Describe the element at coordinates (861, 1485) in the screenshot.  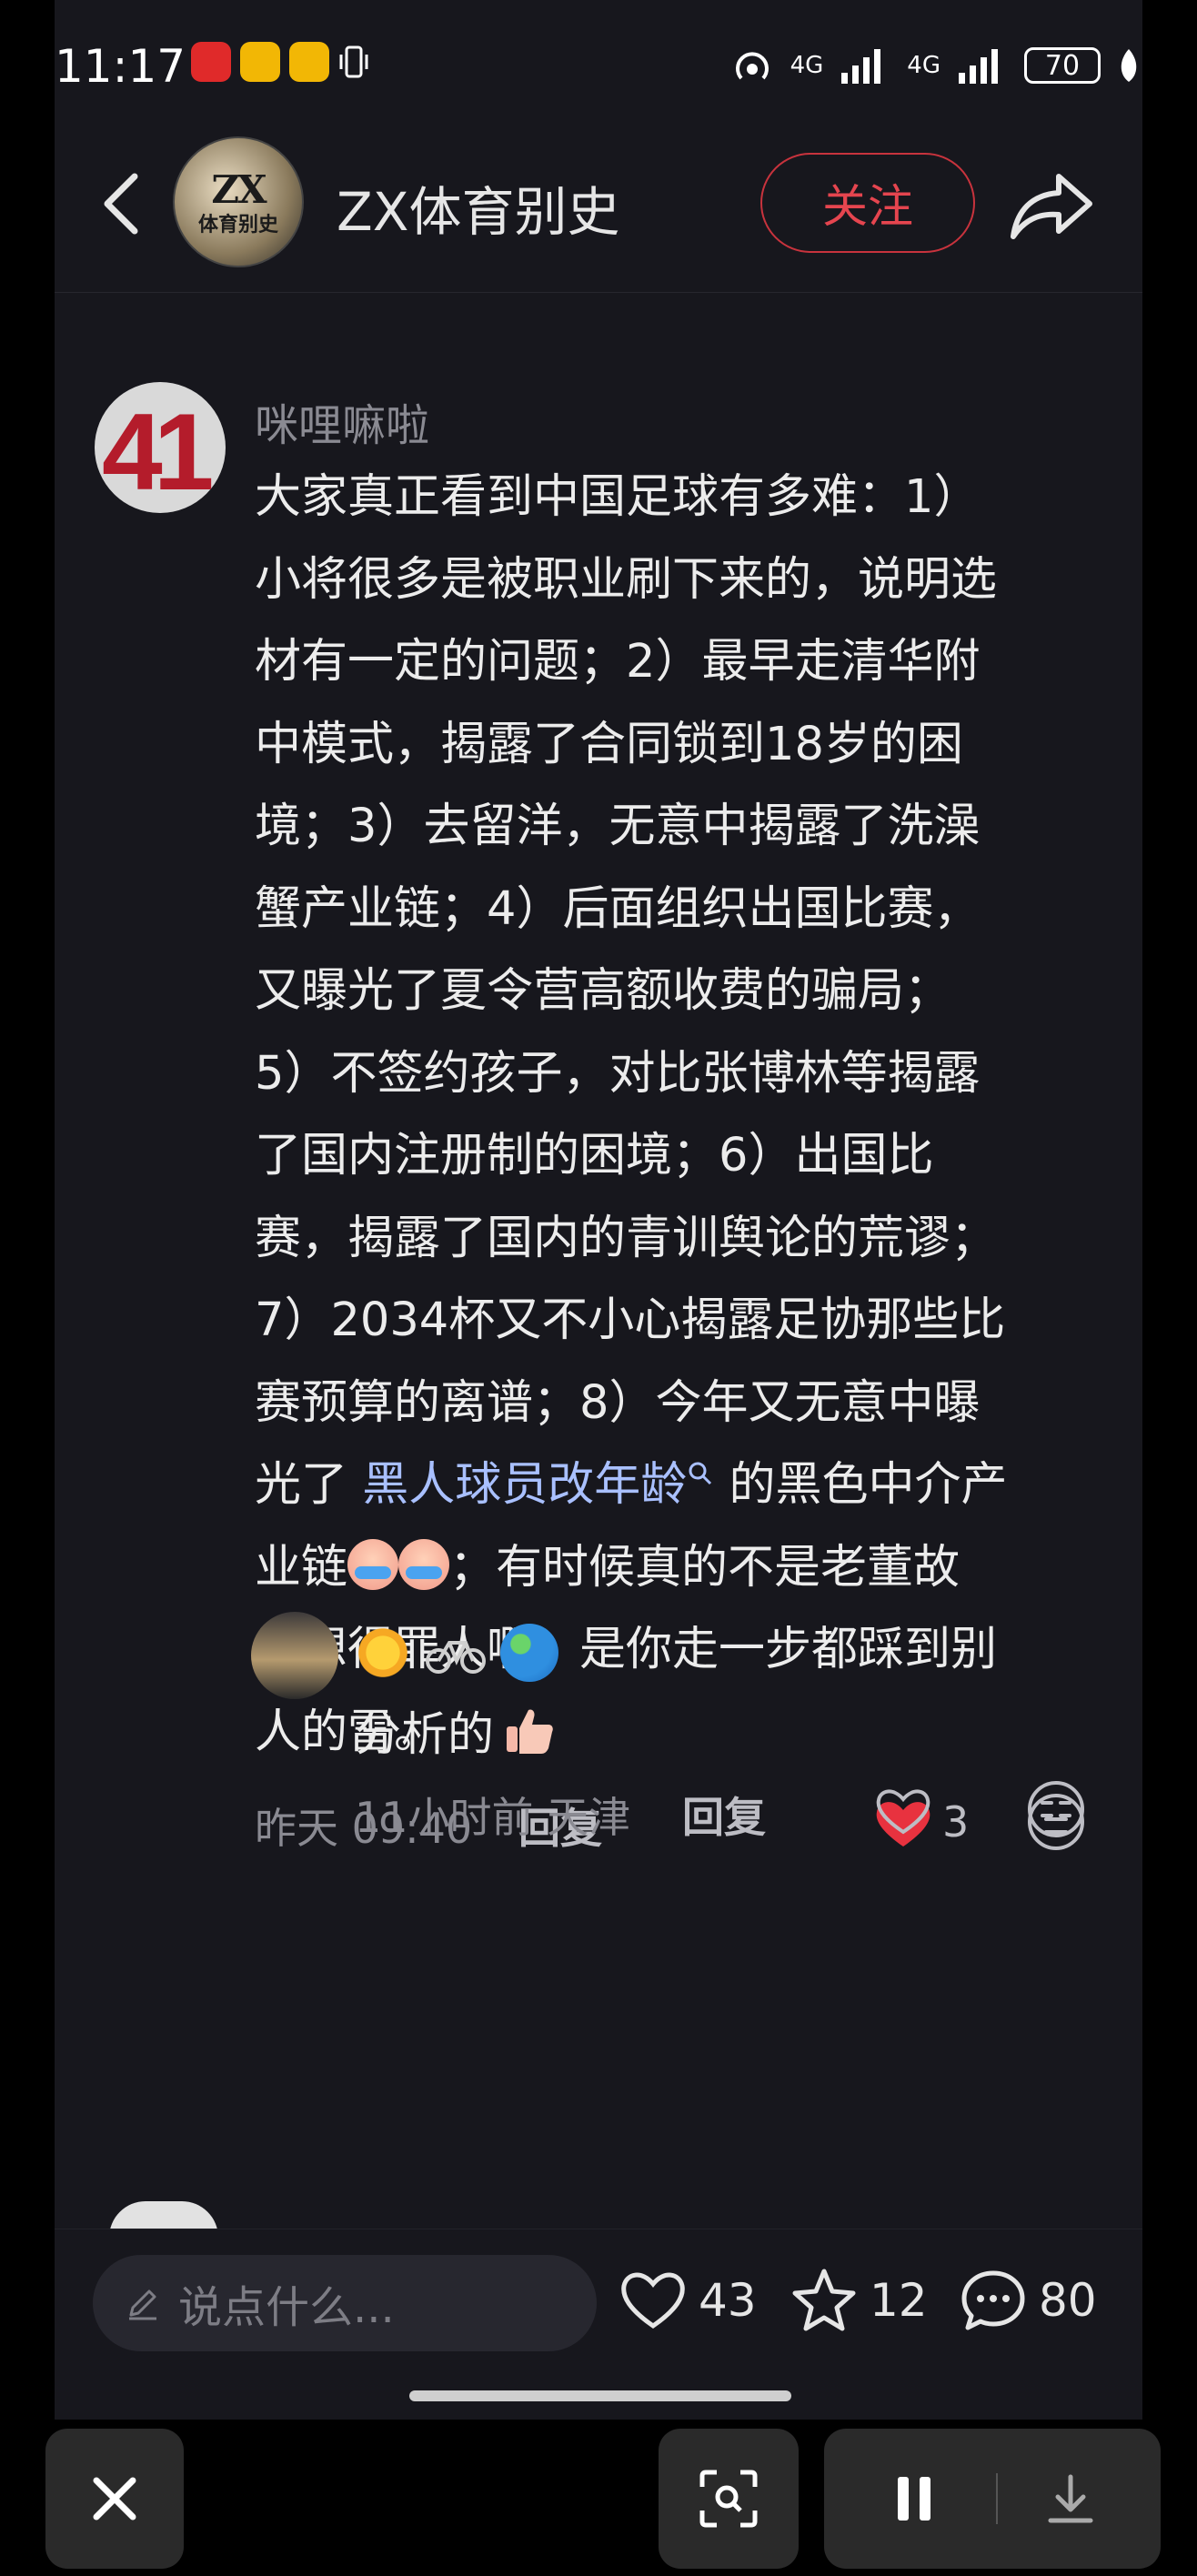
I see `line-suffix: 的黑色中介产` at that location.